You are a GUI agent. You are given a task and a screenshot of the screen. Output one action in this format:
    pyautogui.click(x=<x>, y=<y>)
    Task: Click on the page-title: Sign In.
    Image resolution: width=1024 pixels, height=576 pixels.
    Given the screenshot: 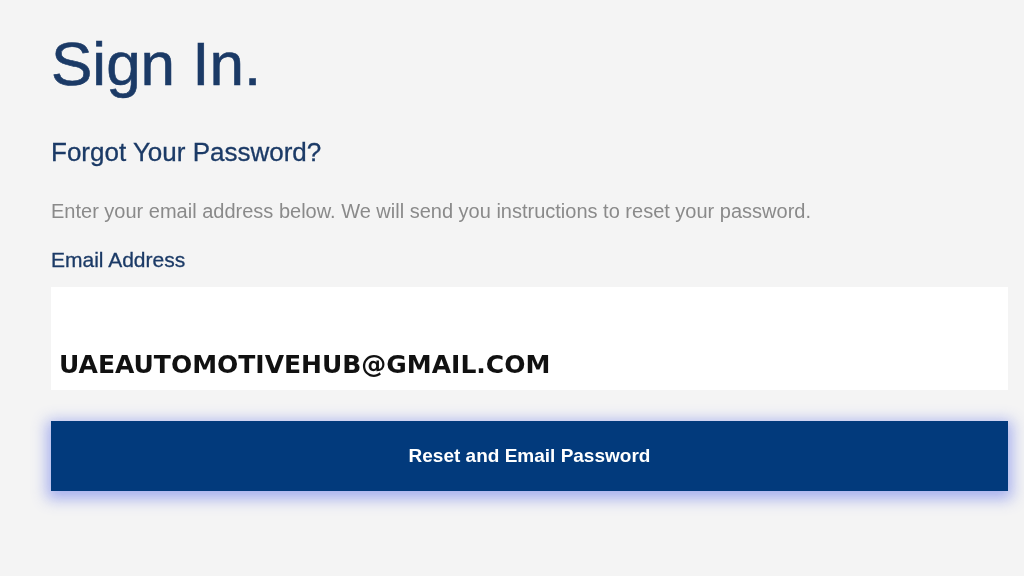 What is the action you would take?
    pyautogui.click(x=156, y=64)
    